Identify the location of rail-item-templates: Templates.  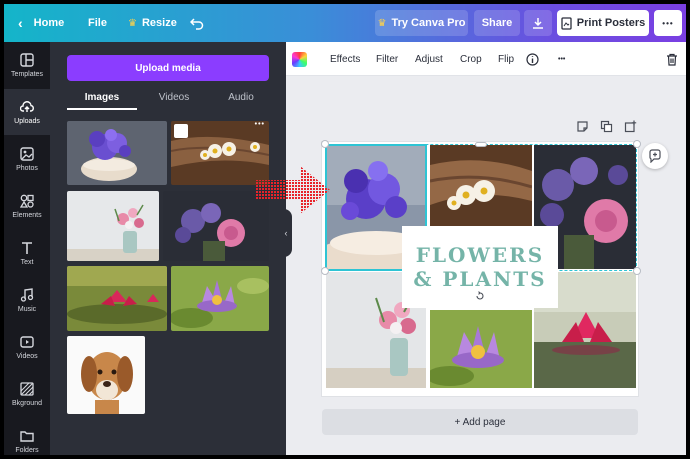
(27, 65).